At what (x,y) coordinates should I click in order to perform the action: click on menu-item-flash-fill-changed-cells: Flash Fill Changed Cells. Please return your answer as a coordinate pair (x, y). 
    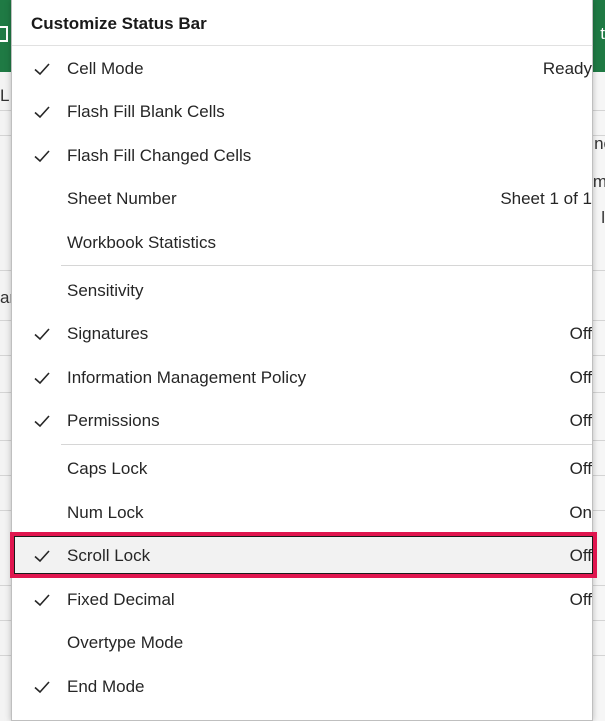
    Looking at the image, I should click on (302, 156).